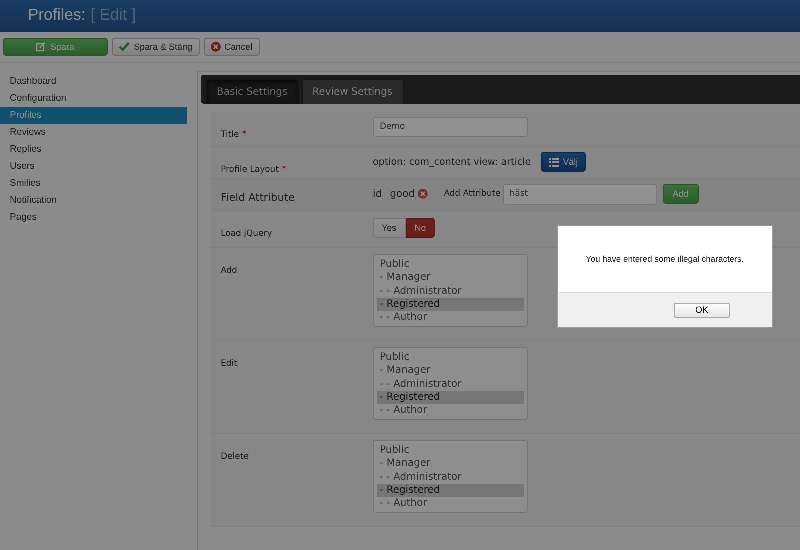  I want to click on toggle-option: Yes, so click(389, 228).